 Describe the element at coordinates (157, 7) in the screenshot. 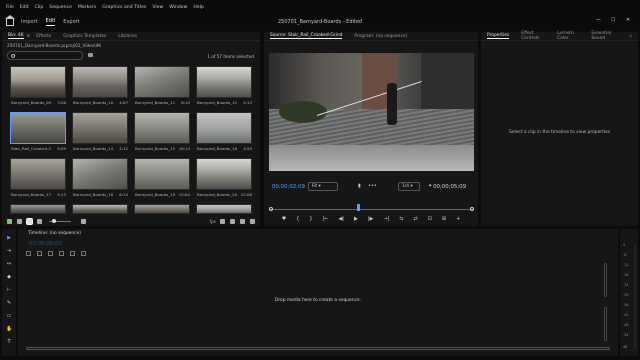

I see `menu-view: View` at that location.